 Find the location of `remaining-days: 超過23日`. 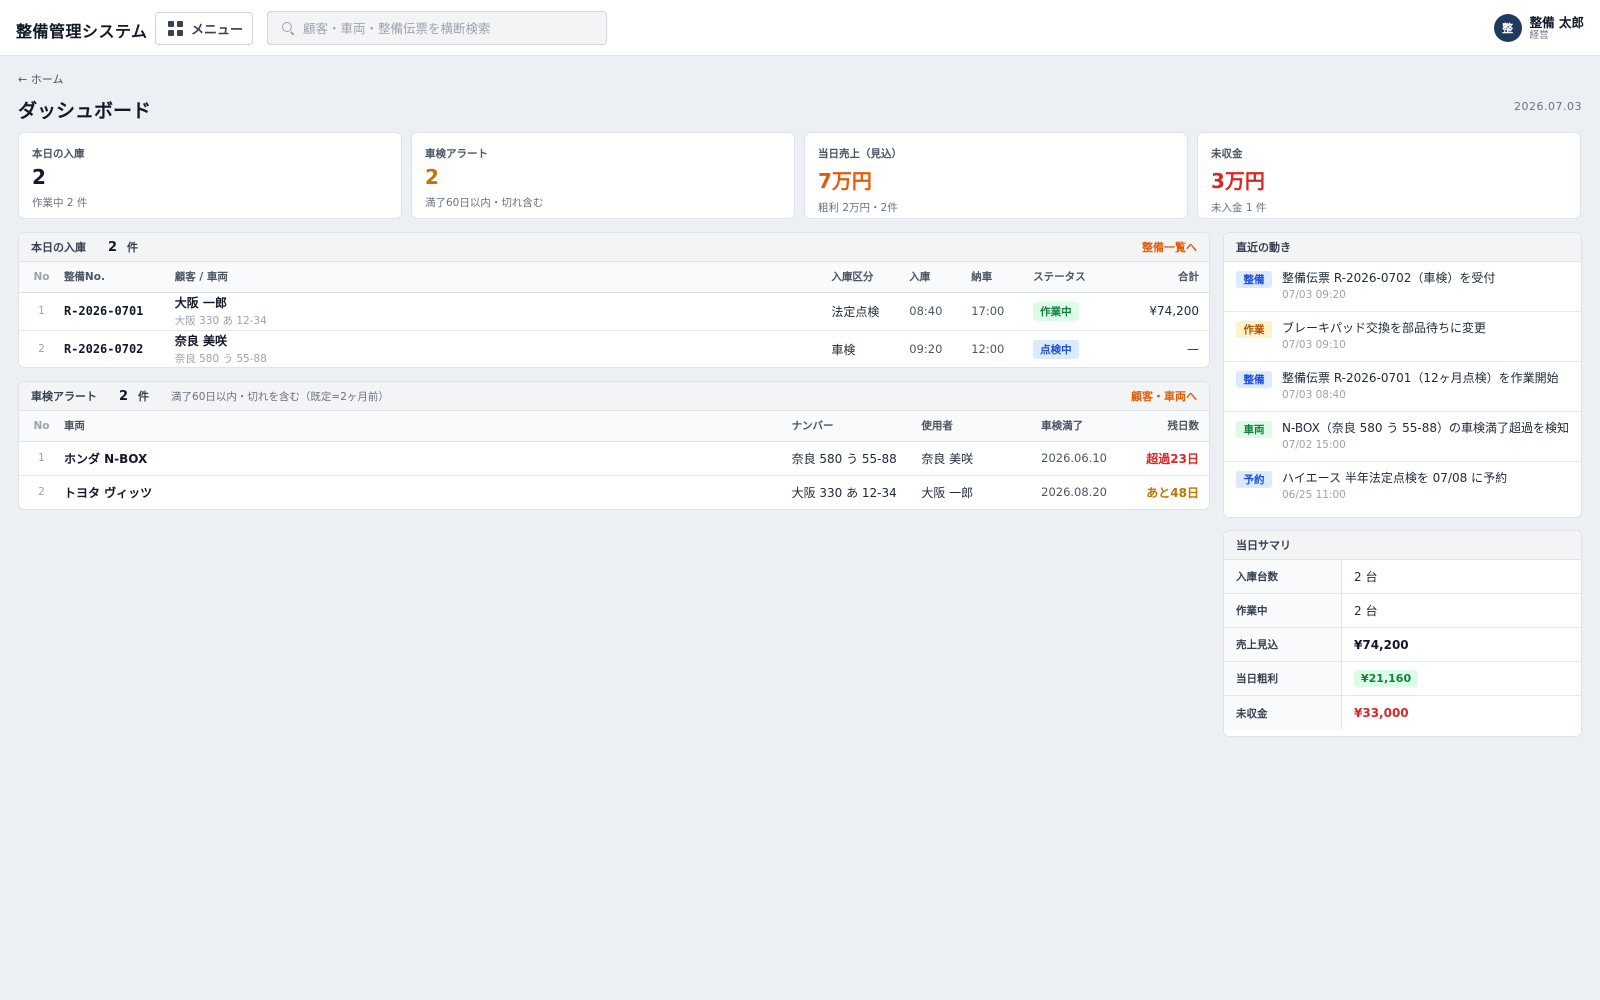

remaining-days: 超過23日 is located at coordinates (1174, 458).